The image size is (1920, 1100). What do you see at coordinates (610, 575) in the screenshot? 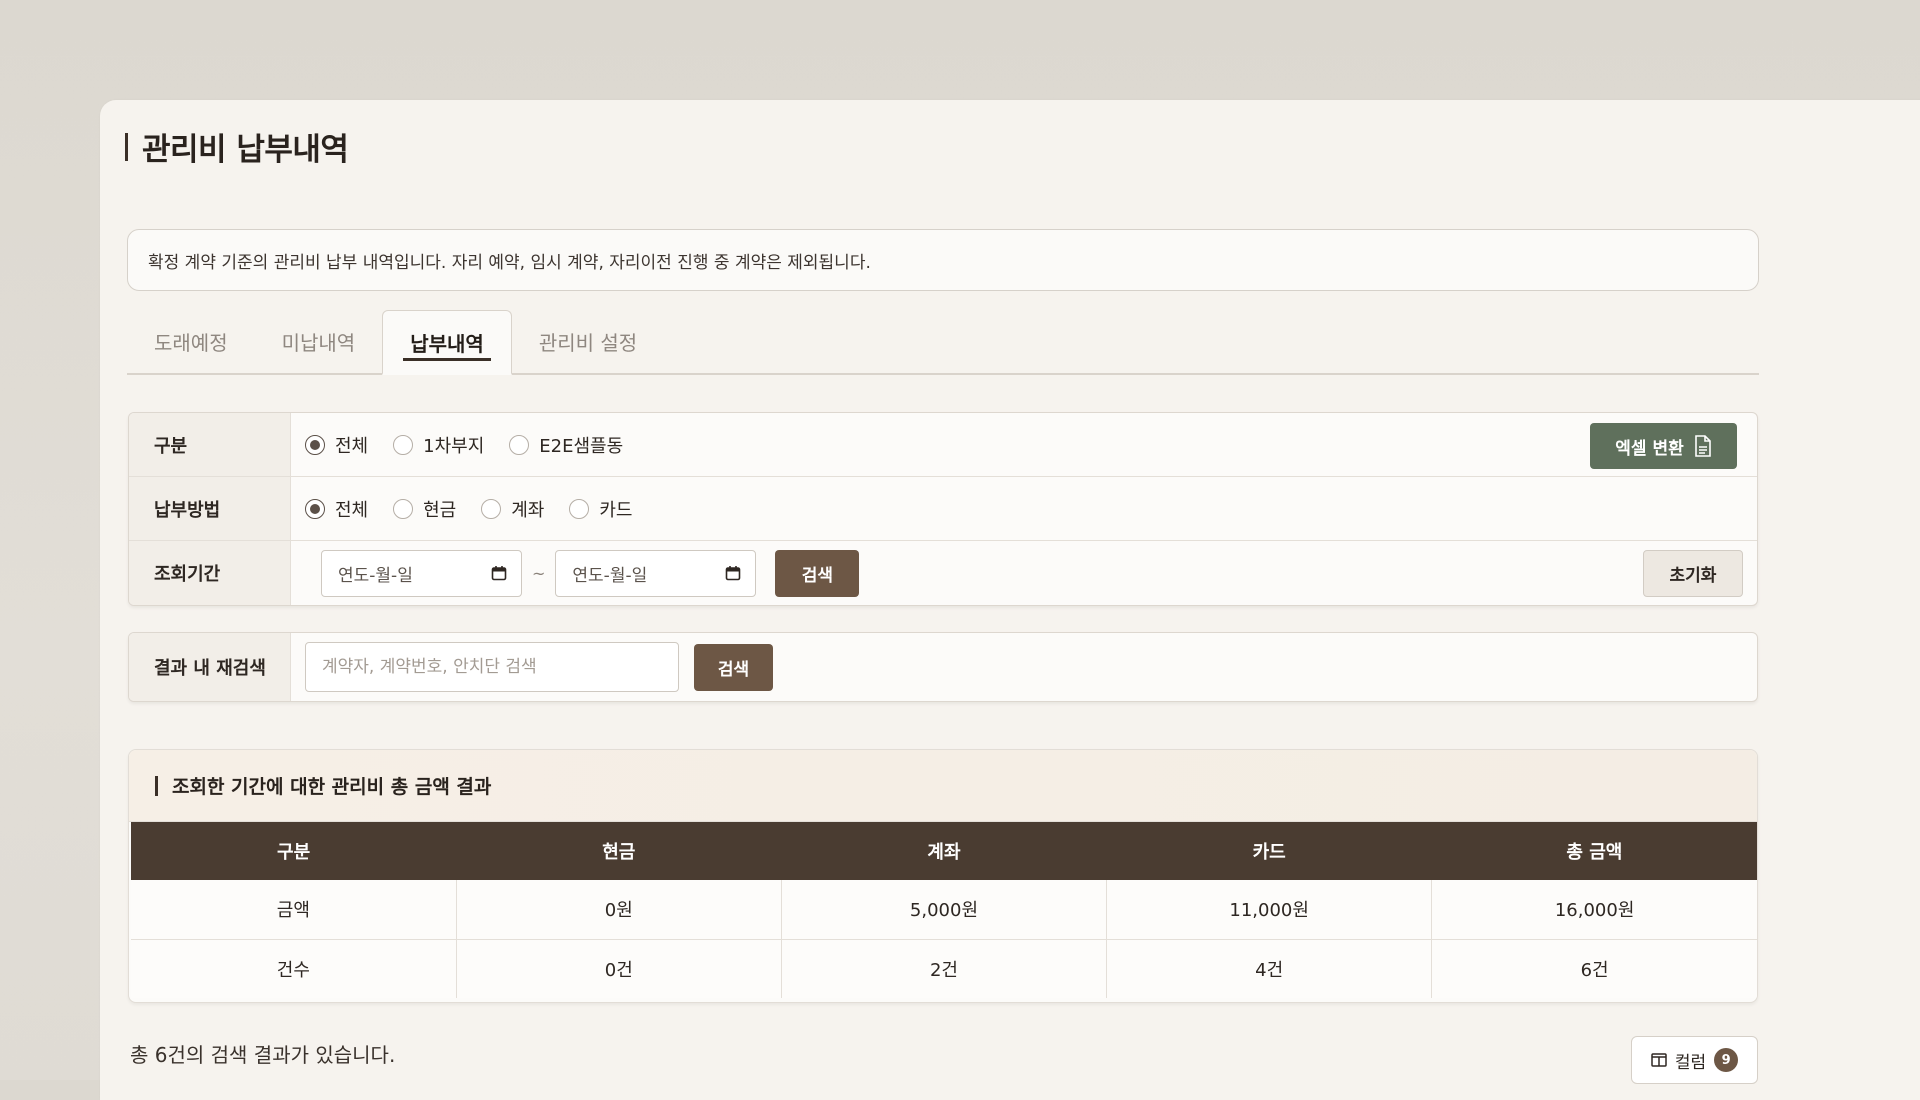
I see `end-date-placeholder: 연도-월-일` at bounding box center [610, 575].